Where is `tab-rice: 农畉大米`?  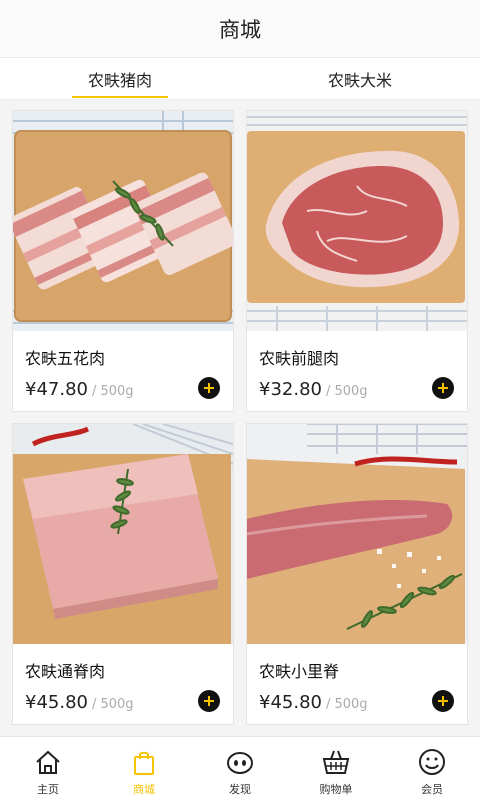 tab-rice: 农畉大米 is located at coordinates (360, 78).